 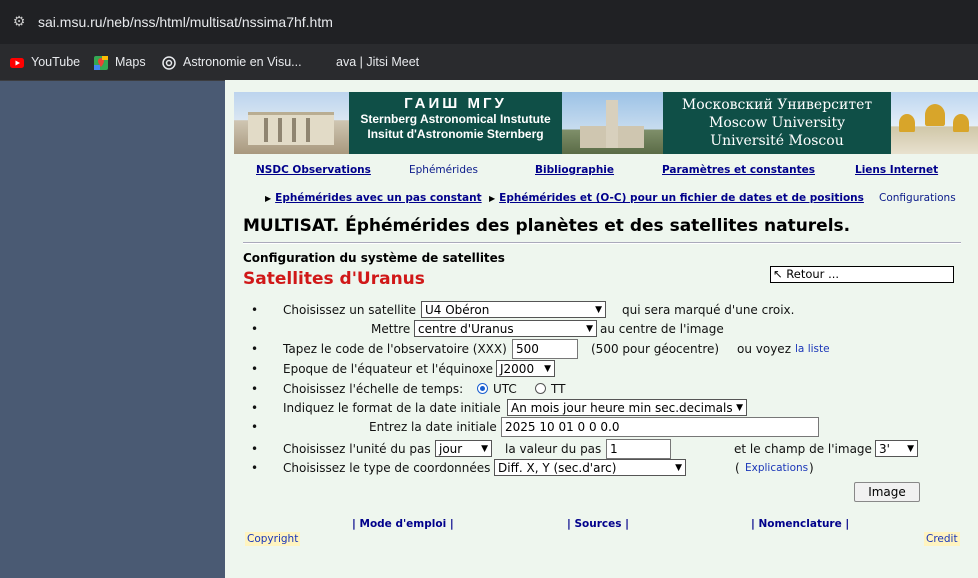 I want to click on echelle-label: Choisissez l'échelle de temps:, so click(x=373, y=389).